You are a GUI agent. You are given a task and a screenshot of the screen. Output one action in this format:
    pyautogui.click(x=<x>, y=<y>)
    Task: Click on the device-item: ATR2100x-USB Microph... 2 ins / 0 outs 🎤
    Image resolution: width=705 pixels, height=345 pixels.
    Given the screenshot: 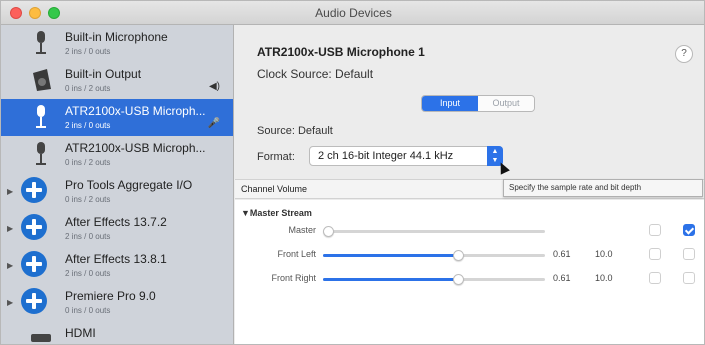 What is the action you would take?
    pyautogui.click(x=117, y=117)
    